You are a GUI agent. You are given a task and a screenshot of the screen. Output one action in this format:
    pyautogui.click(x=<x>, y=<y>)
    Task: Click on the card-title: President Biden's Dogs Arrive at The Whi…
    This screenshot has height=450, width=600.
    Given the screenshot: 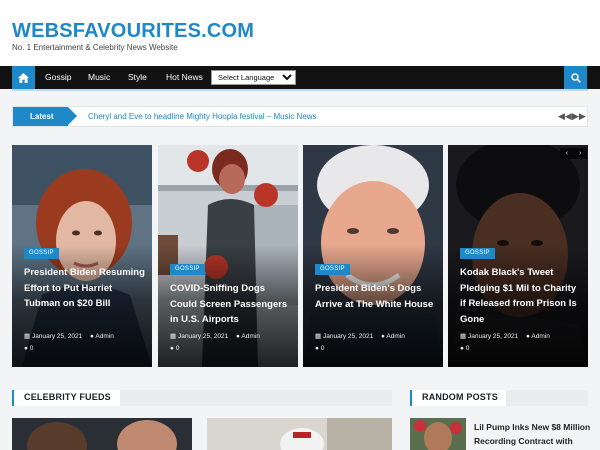 What is the action you would take?
    pyautogui.click(x=377, y=296)
    